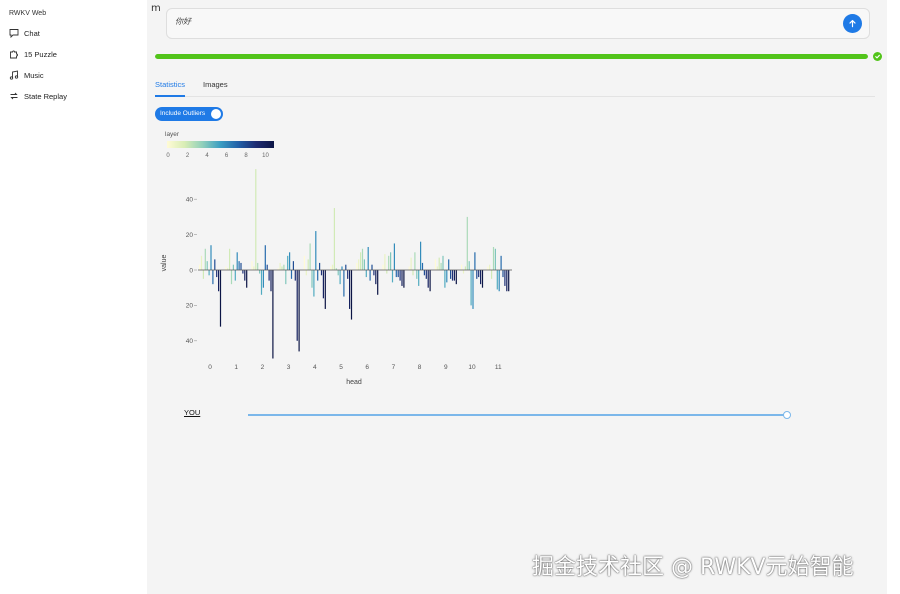 This screenshot has width=900, height=594. Describe the element at coordinates (26, 75) in the screenshot. I see `sidebar-item-music: Music` at that location.